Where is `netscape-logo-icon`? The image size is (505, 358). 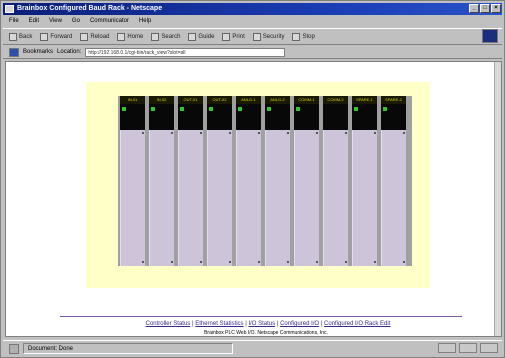
netscape-logo-icon is located at coordinates (490, 36).